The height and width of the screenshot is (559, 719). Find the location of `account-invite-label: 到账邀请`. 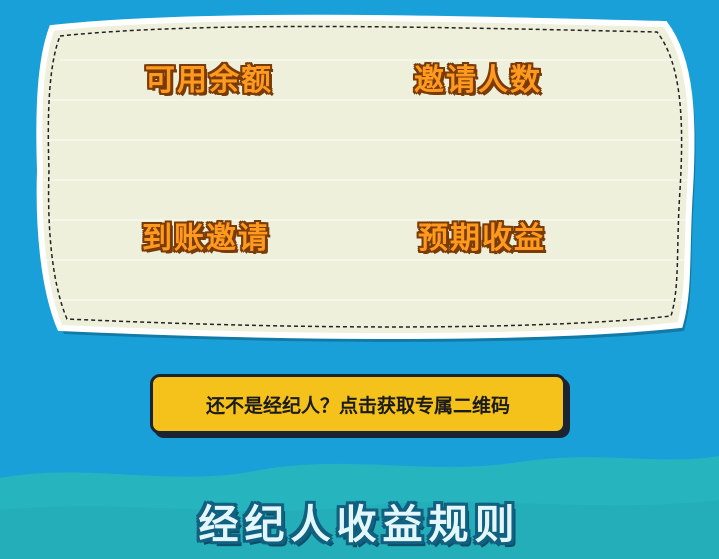

account-invite-label: 到账邀请 is located at coordinates (206, 238).